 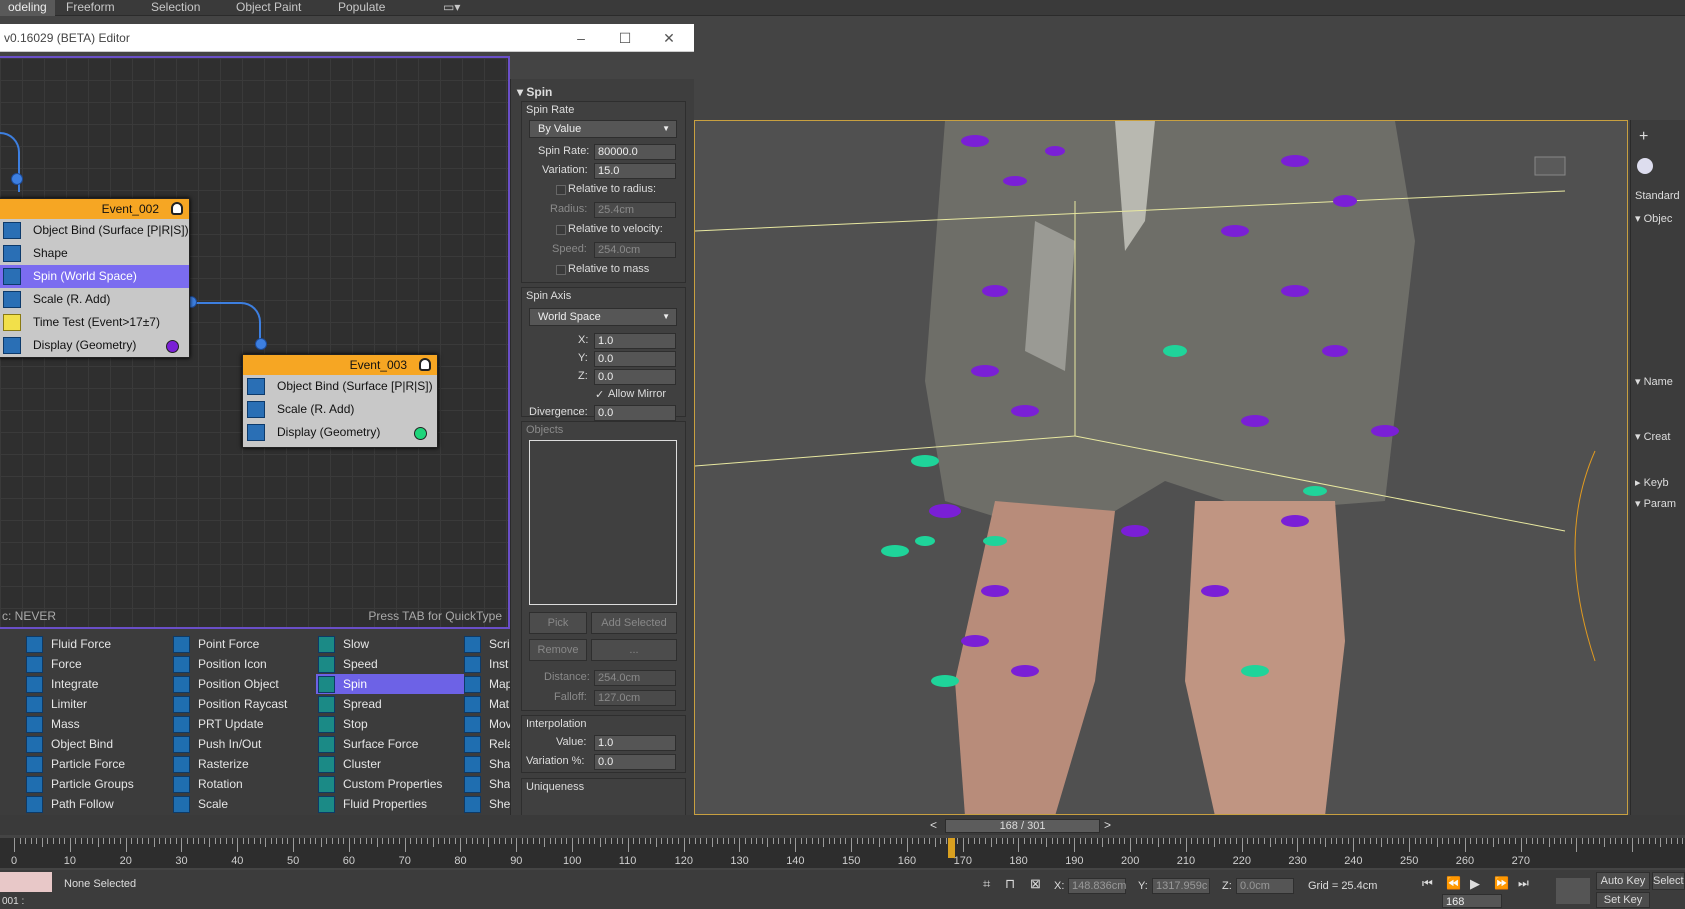 I want to click on axis-z-field: 0.0, so click(x=635, y=377).